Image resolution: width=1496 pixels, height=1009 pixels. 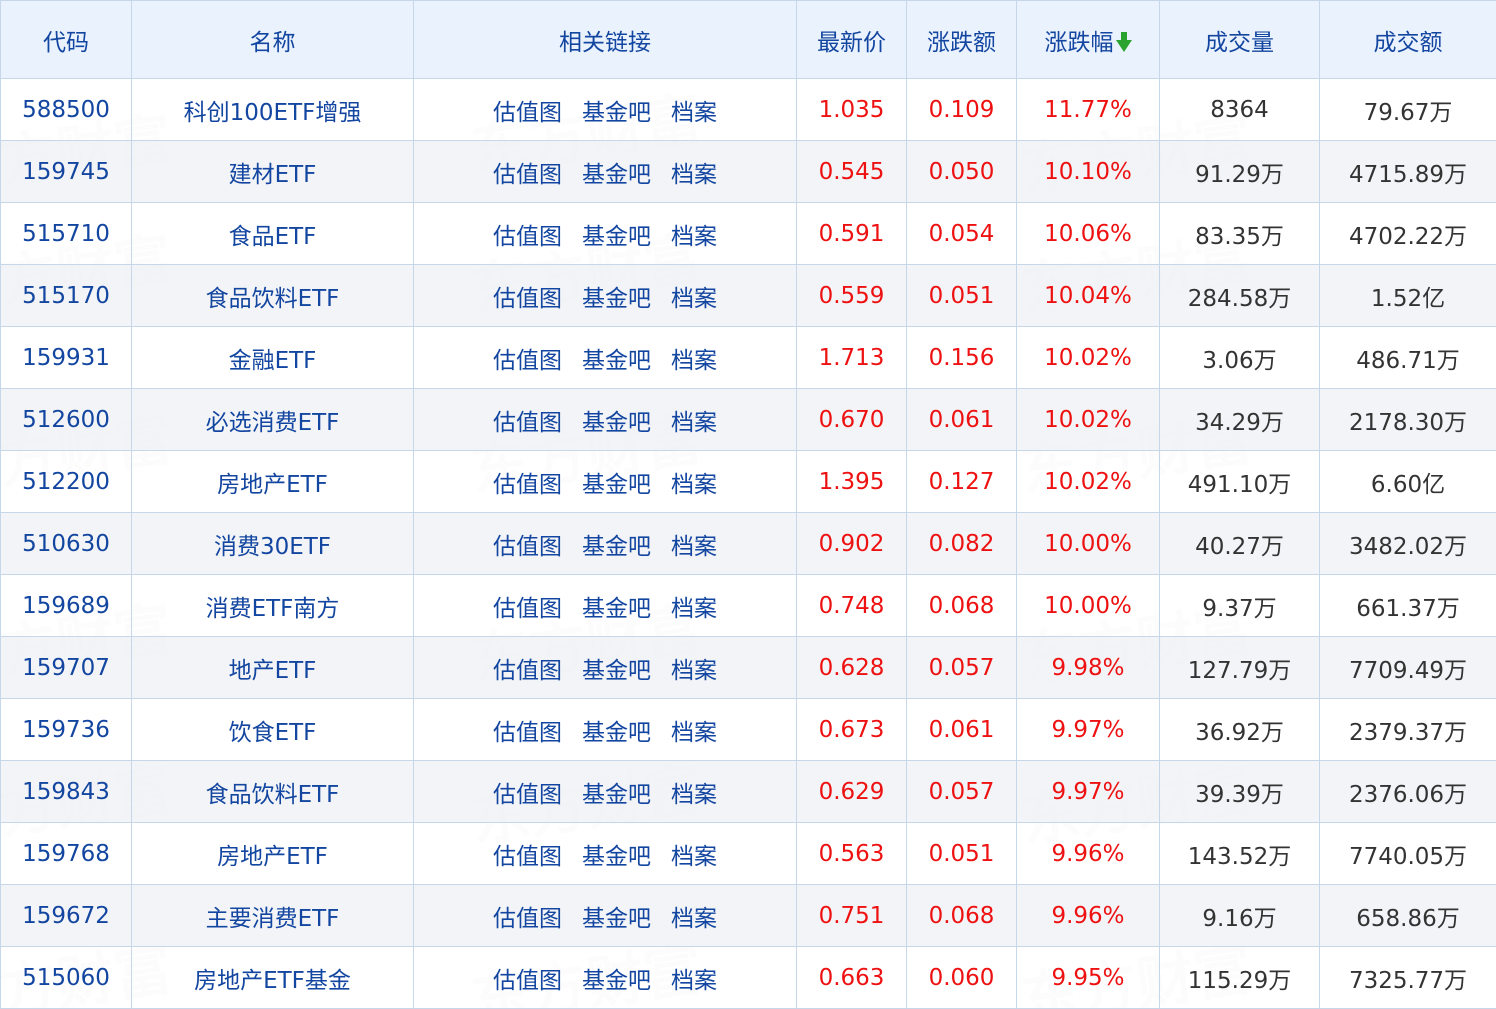 I want to click on cell-code: 159843, so click(x=66, y=792).